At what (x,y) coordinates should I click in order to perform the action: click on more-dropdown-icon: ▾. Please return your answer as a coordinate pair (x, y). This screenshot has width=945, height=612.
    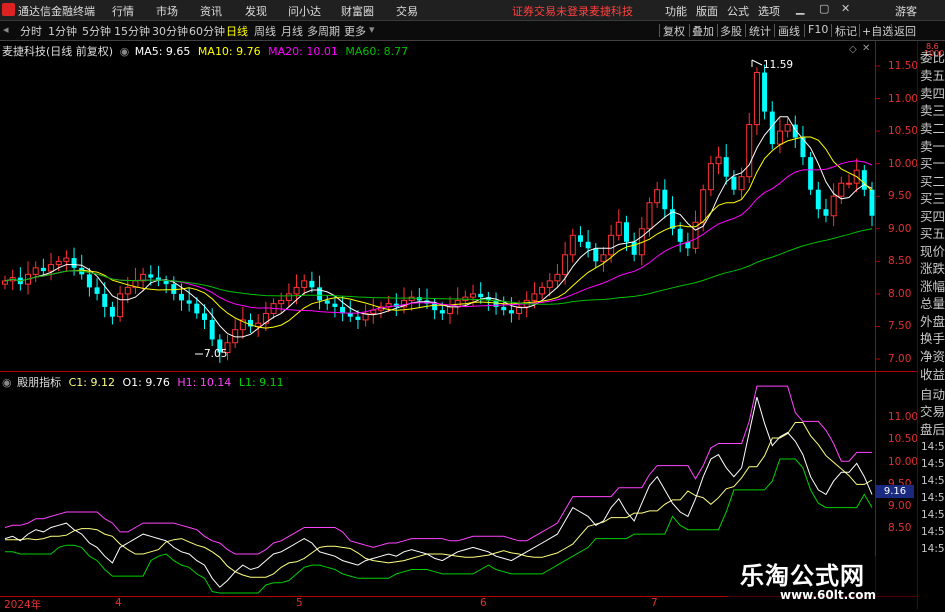
    Looking at the image, I should click on (372, 29).